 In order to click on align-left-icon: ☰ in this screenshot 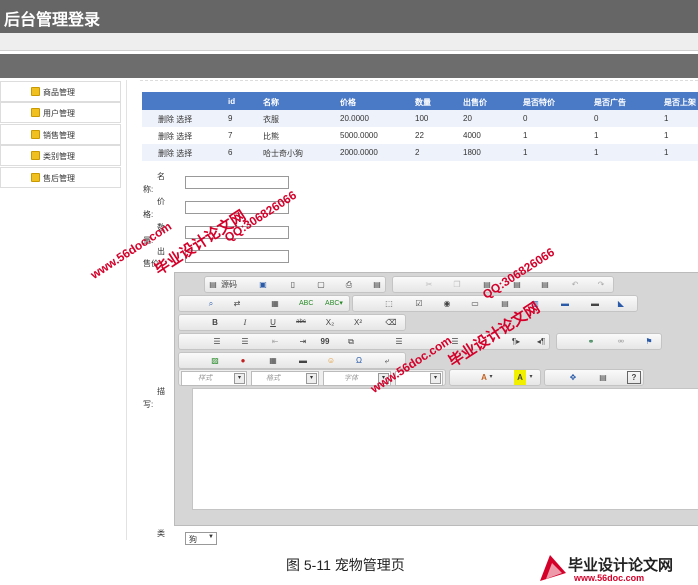, I will do `click(399, 341)`.